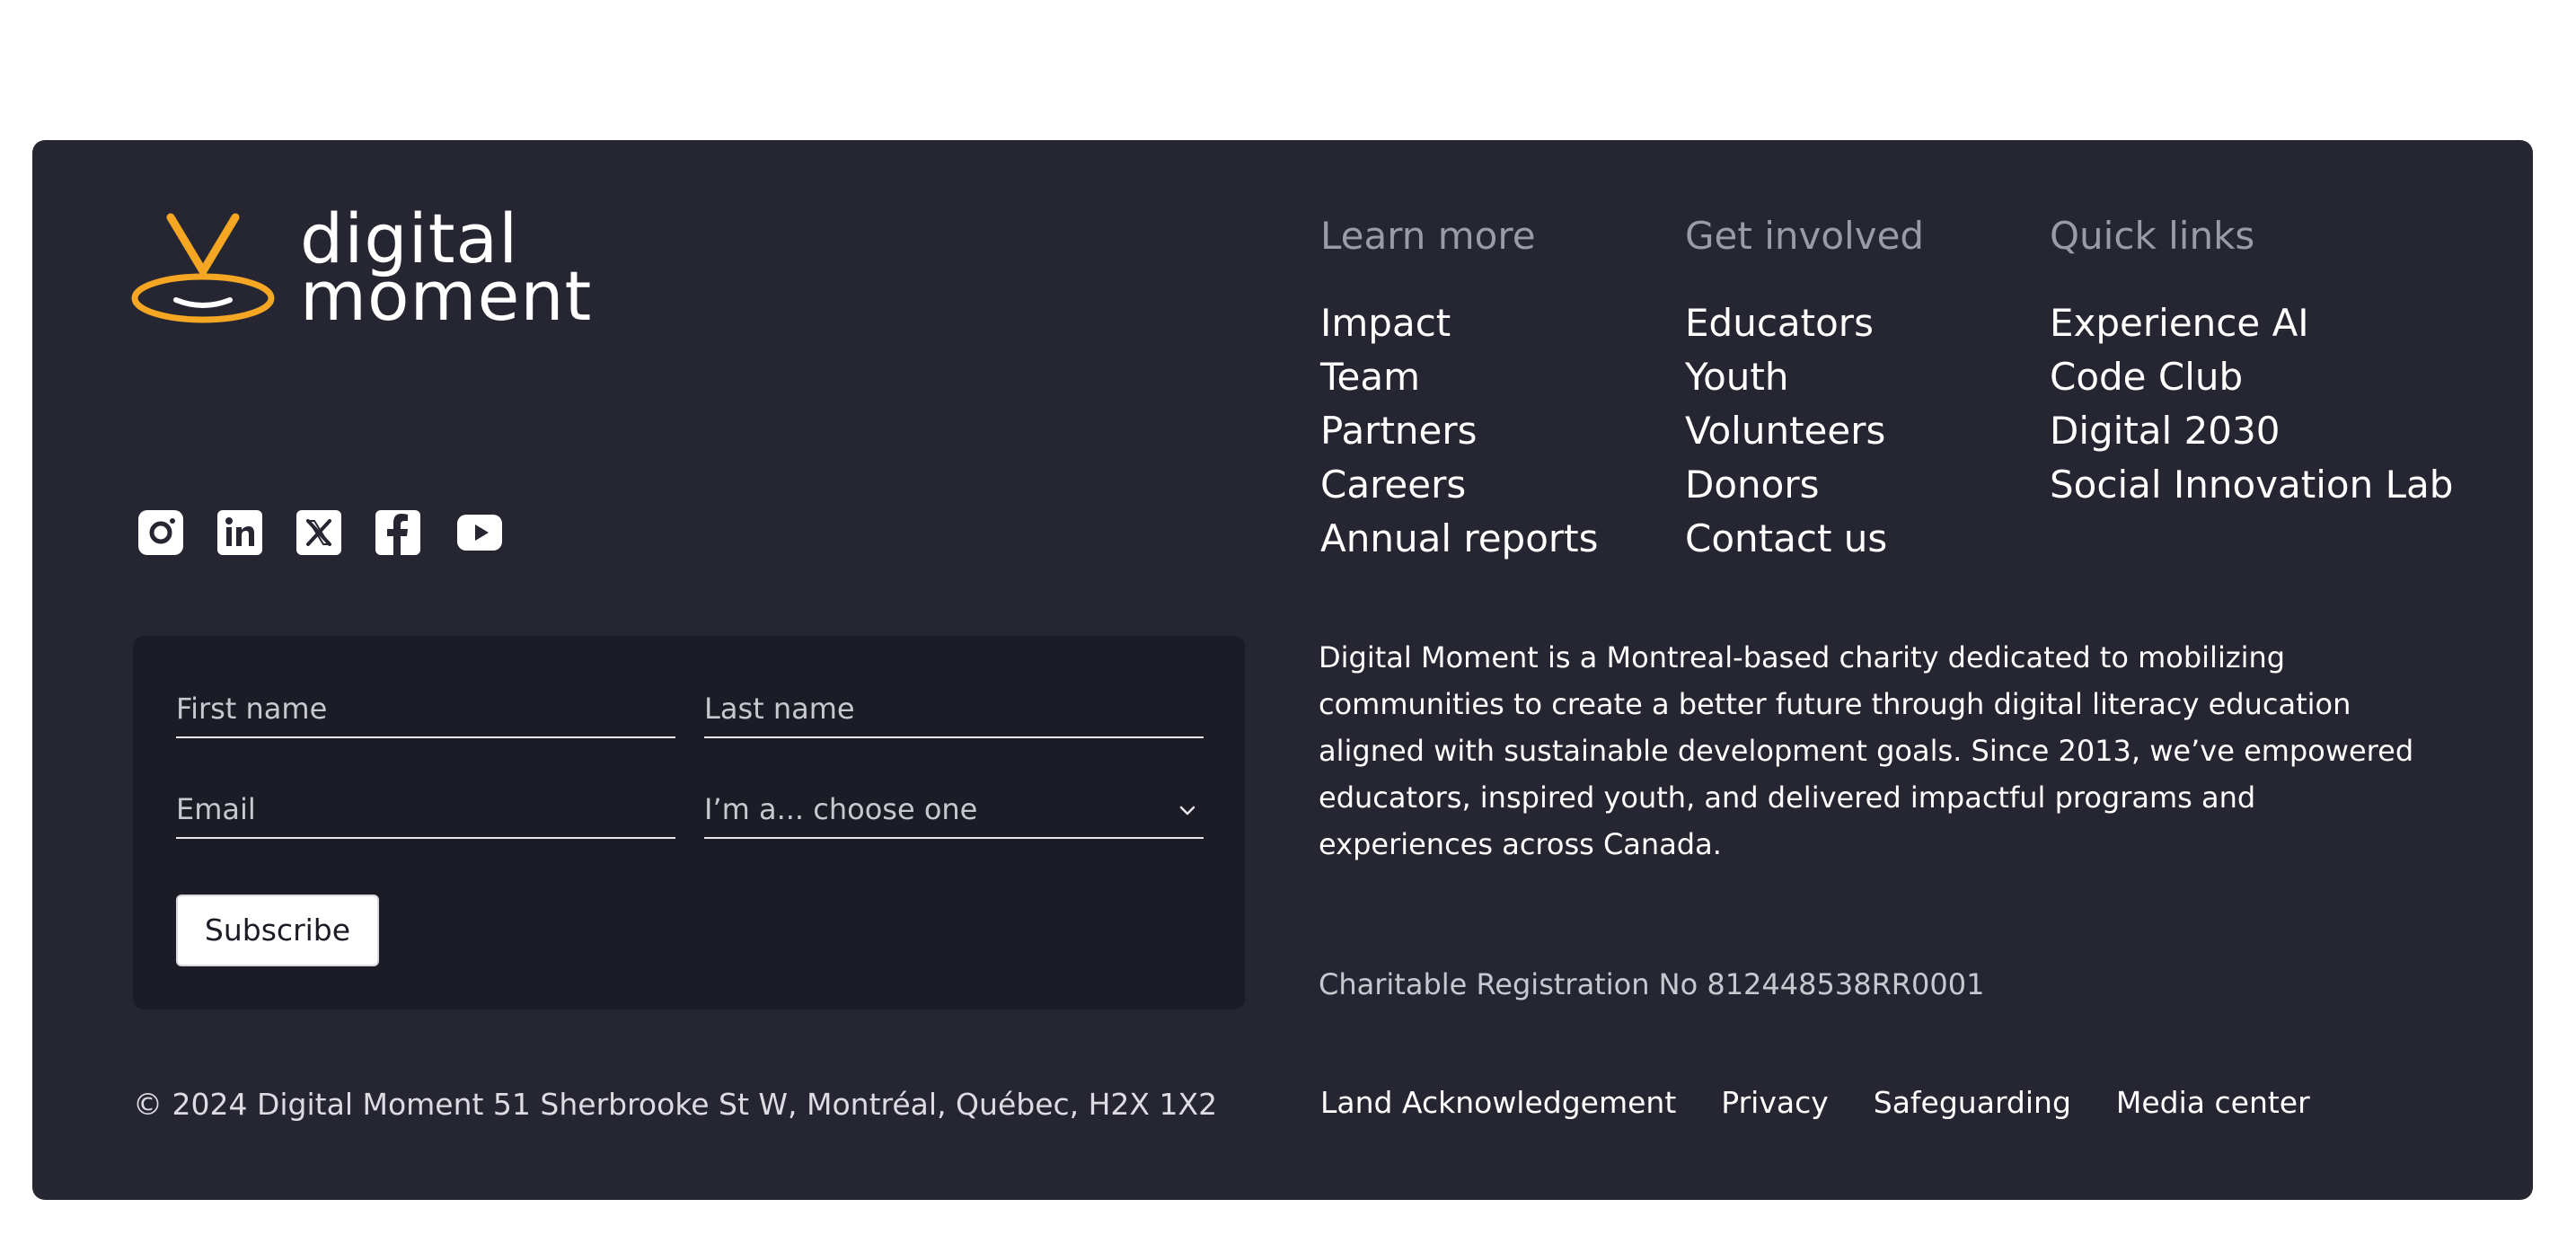 This screenshot has width=2576, height=1243. Describe the element at coordinates (1459, 431) in the screenshot. I see `footer-link-partners: Partners` at that location.